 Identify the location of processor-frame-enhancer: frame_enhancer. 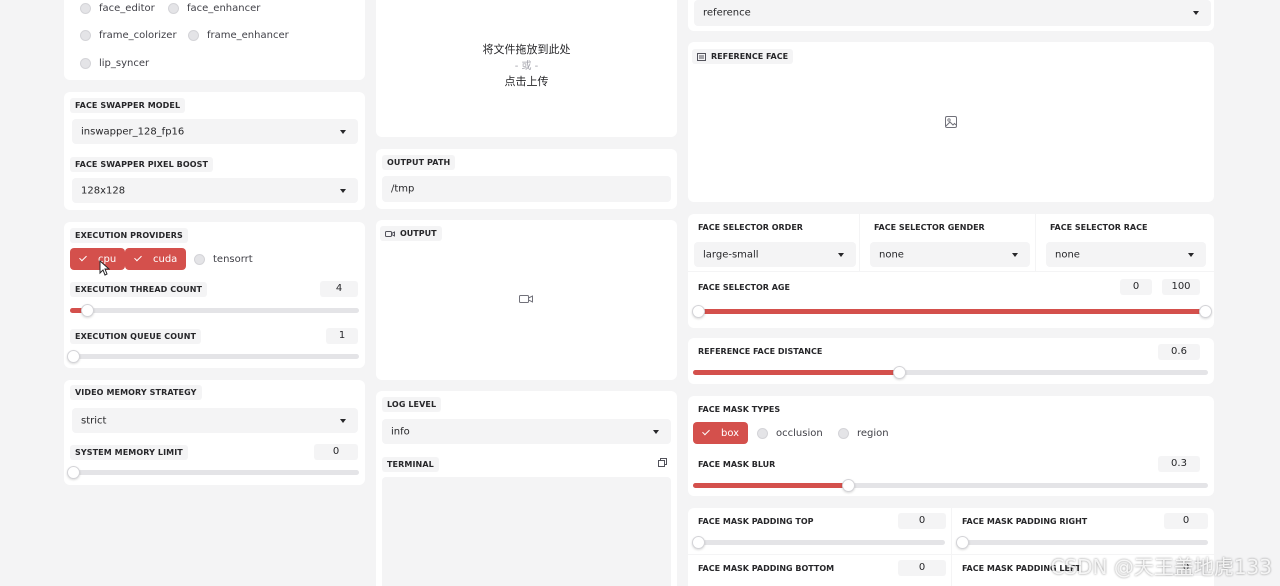
(239, 35).